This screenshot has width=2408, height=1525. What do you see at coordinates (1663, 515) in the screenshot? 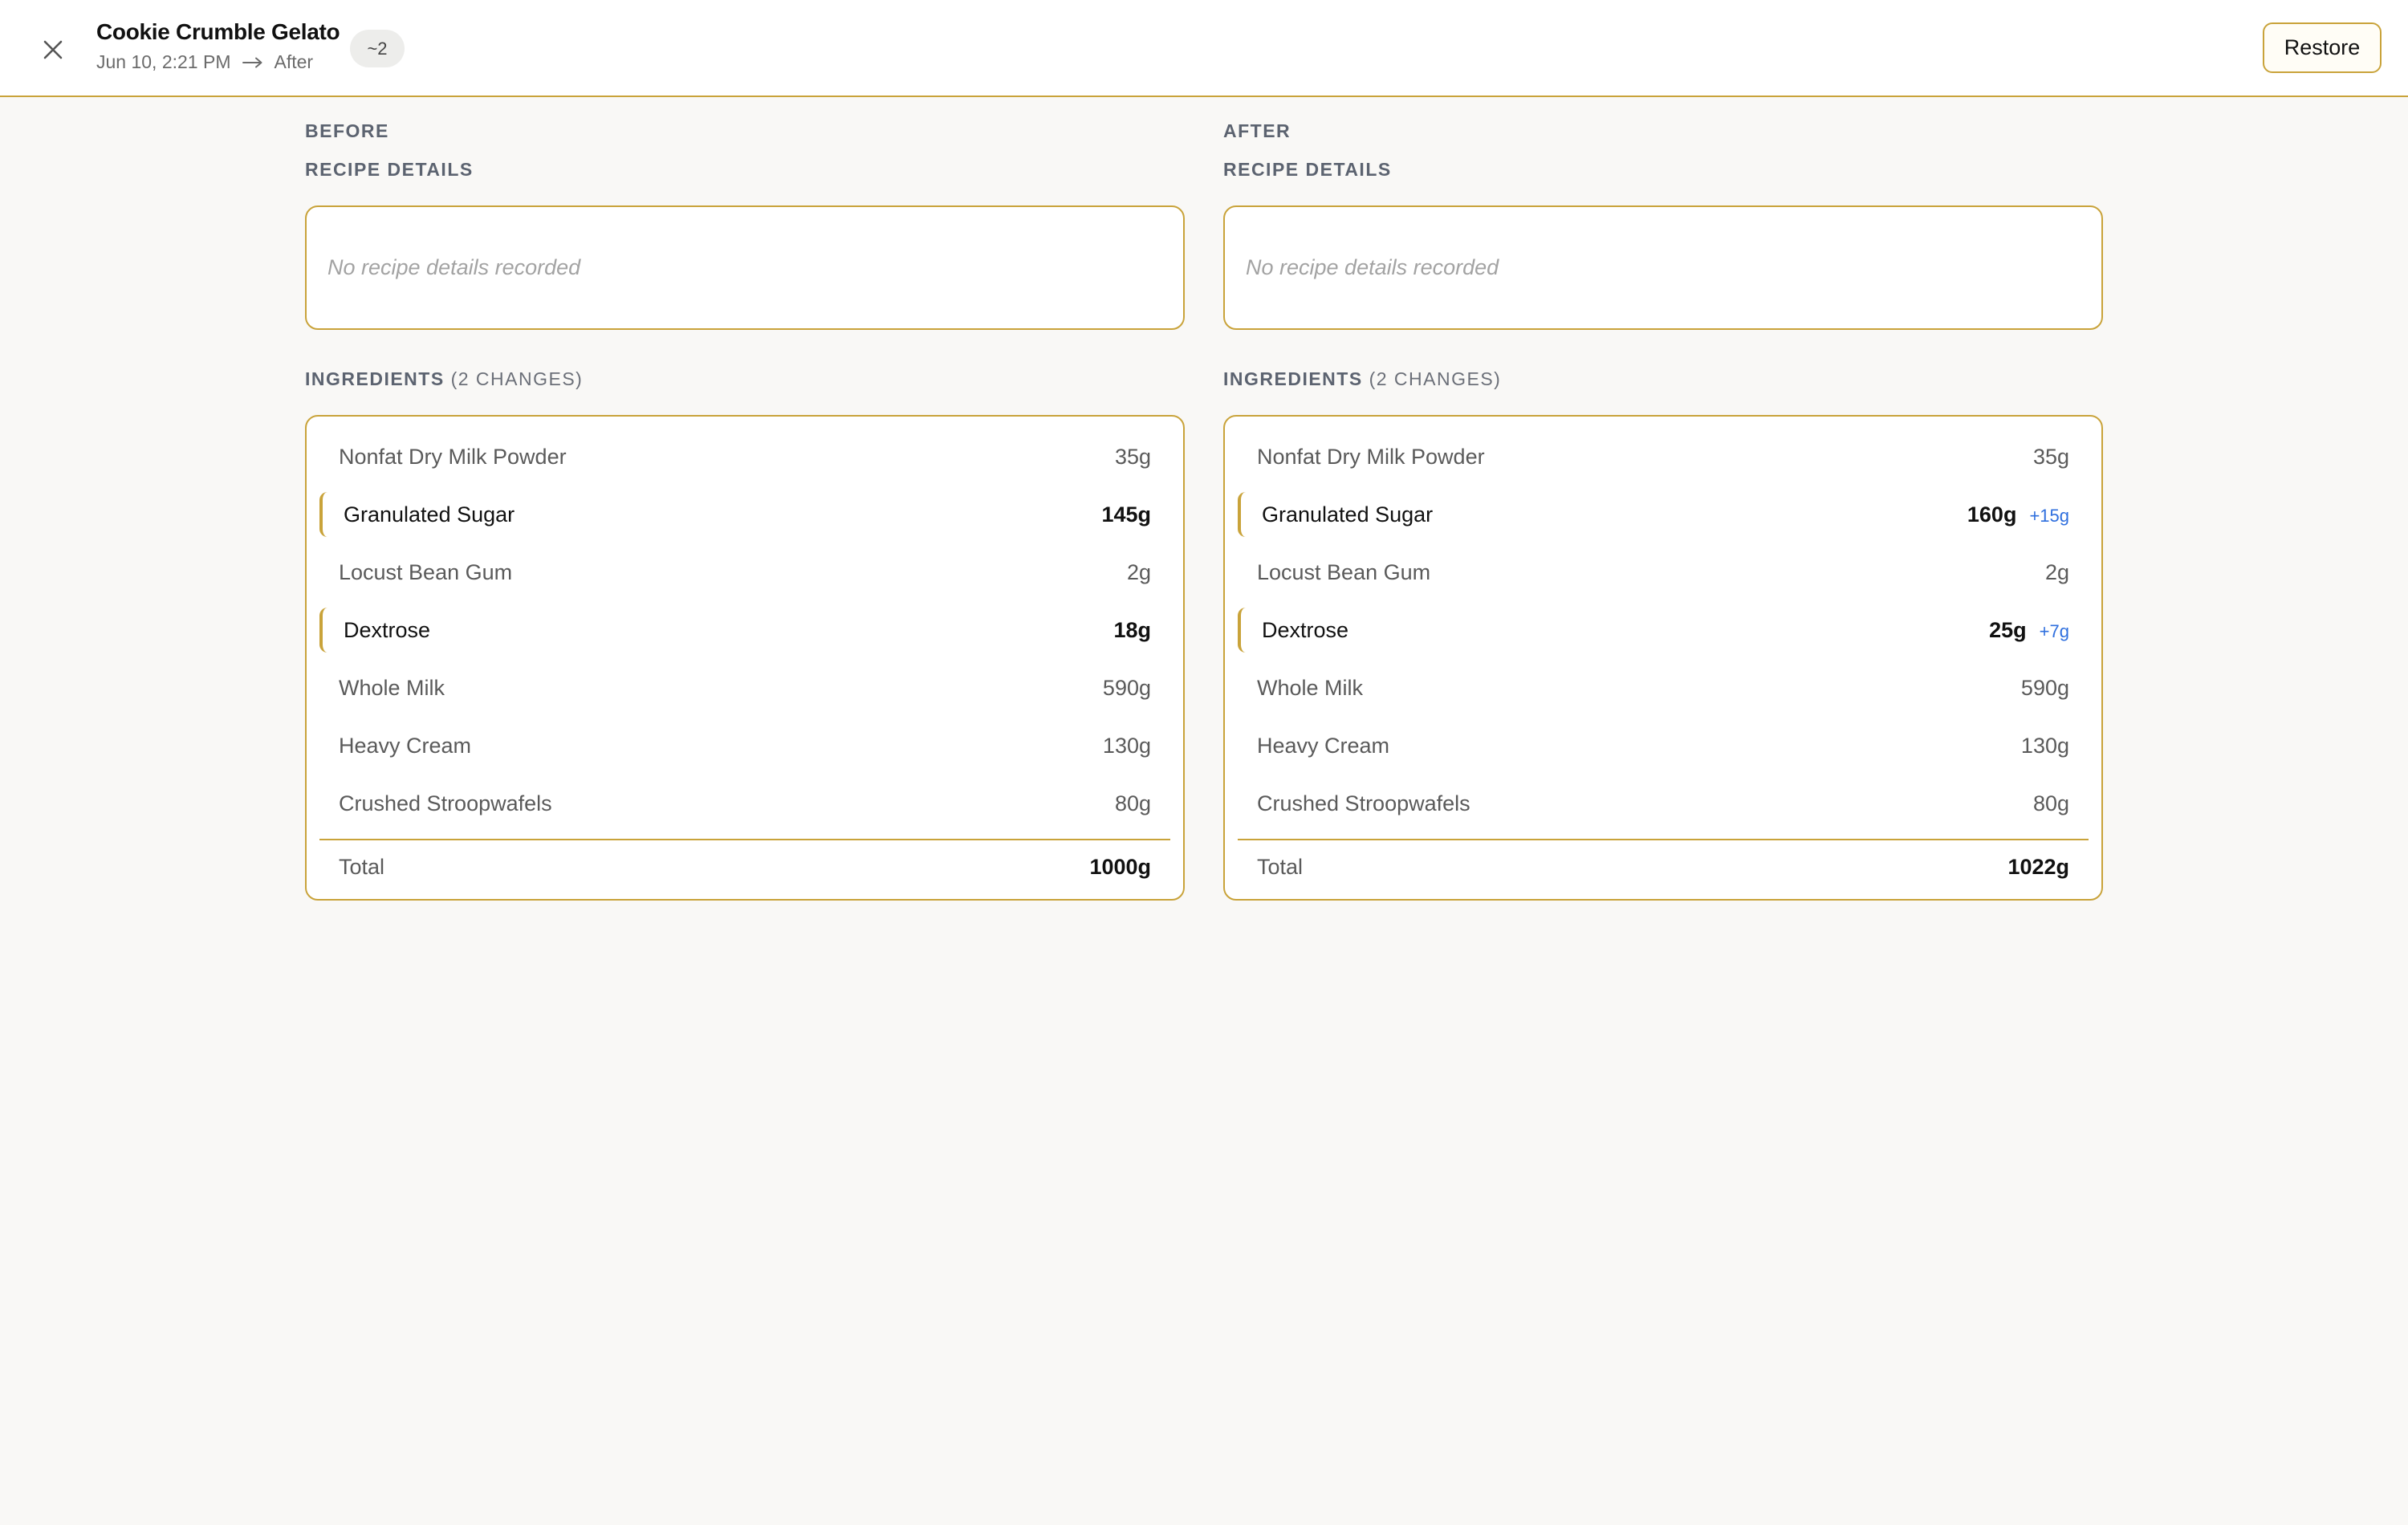
I see `ingredient-row-changed: Granulated Sugar 160g +15g` at bounding box center [1663, 515].